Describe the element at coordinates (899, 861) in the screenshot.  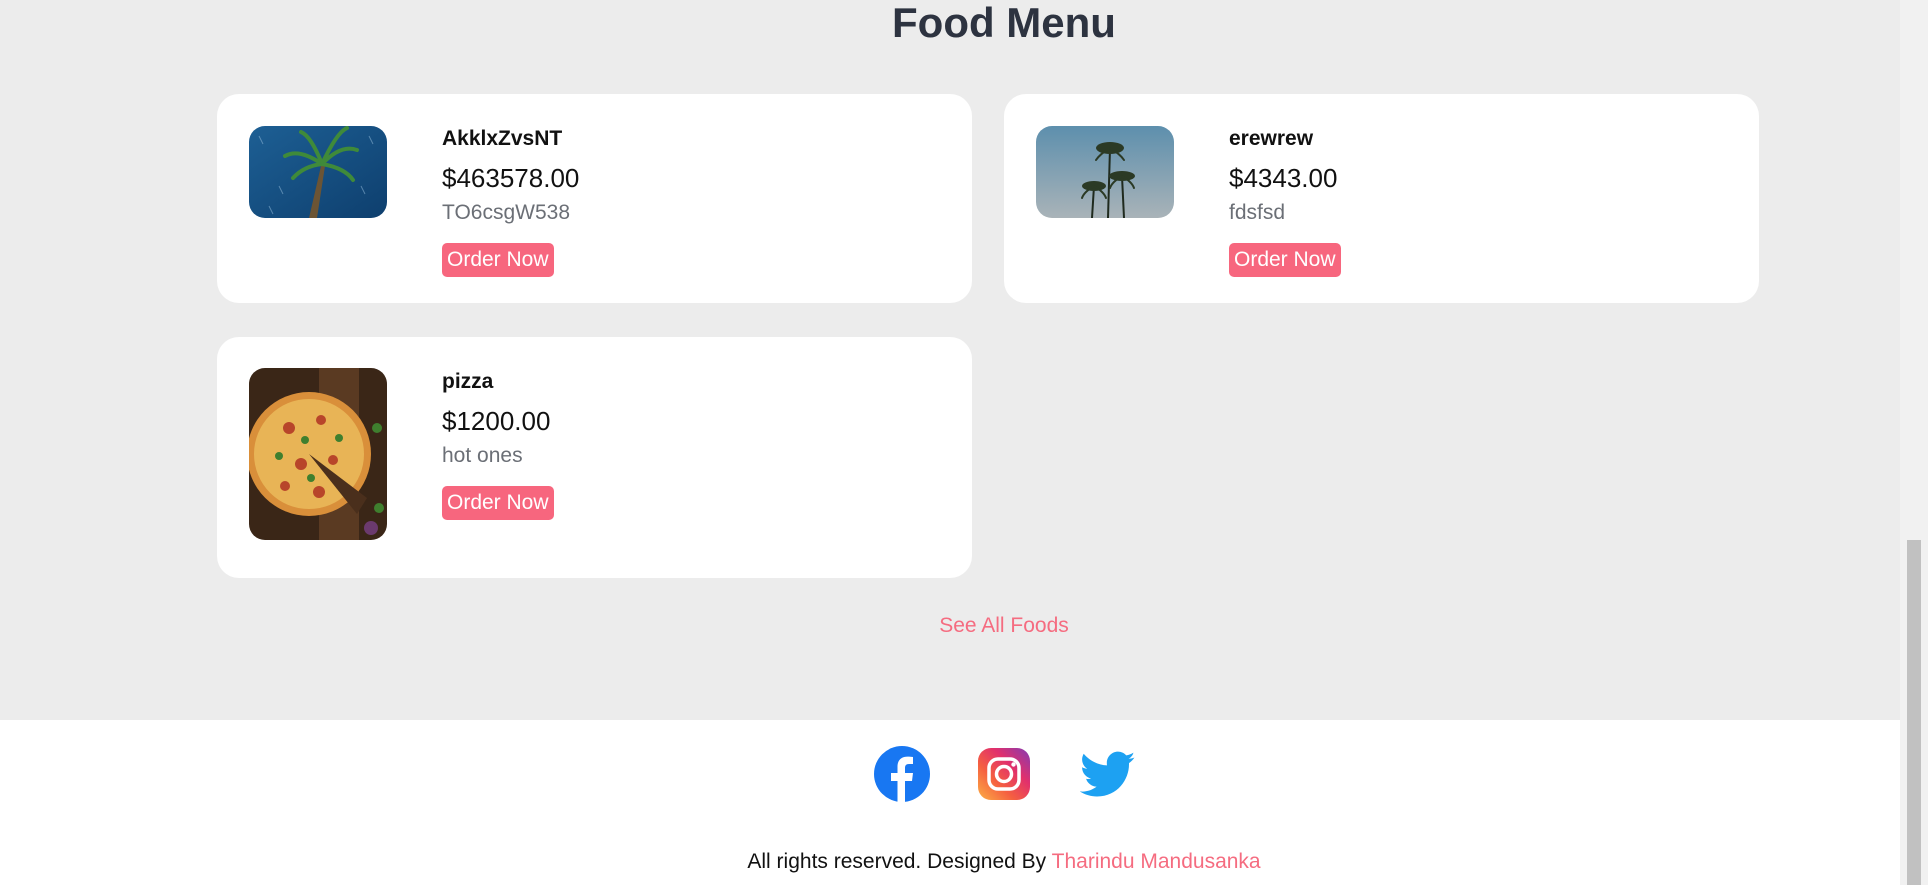
I see `copyright-prefix: All rights reserved. Designed By` at that location.